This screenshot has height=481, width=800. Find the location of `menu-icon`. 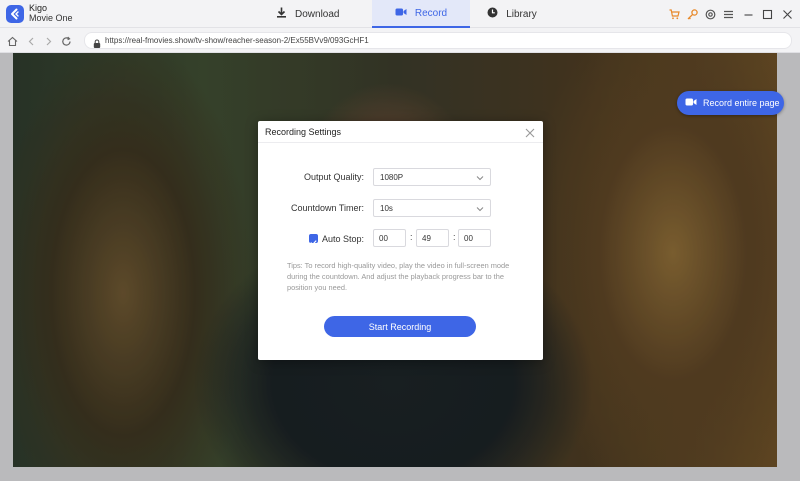

menu-icon is located at coordinates (728, 14).